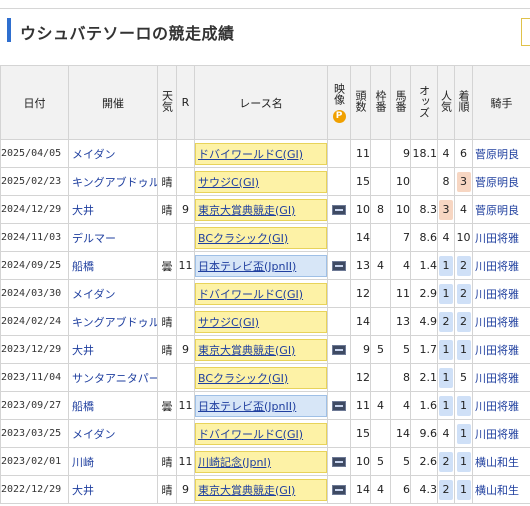 The width and height of the screenshot is (530, 506). What do you see at coordinates (34, 293) in the screenshot?
I see `race-date: 2024/03/30` at bounding box center [34, 293].